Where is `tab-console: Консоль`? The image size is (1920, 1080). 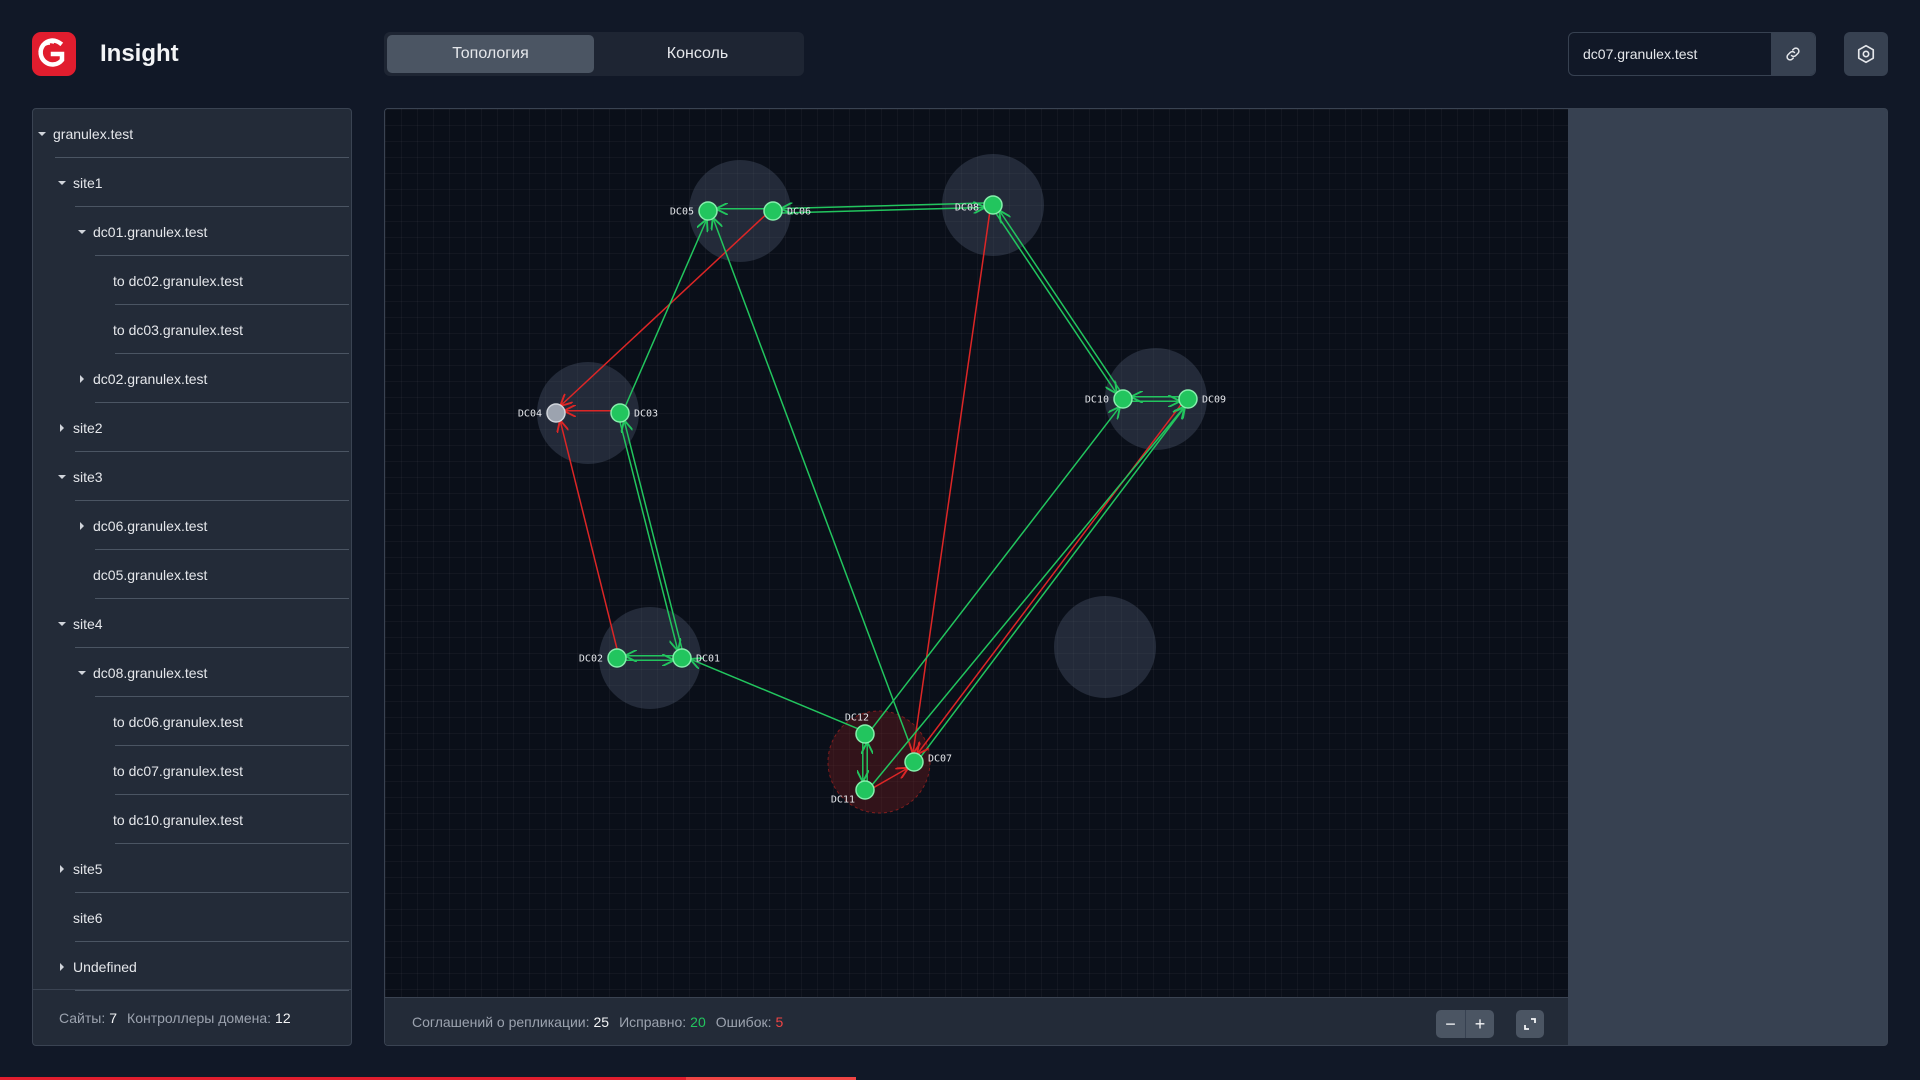 tab-console: Консоль is located at coordinates (697, 54).